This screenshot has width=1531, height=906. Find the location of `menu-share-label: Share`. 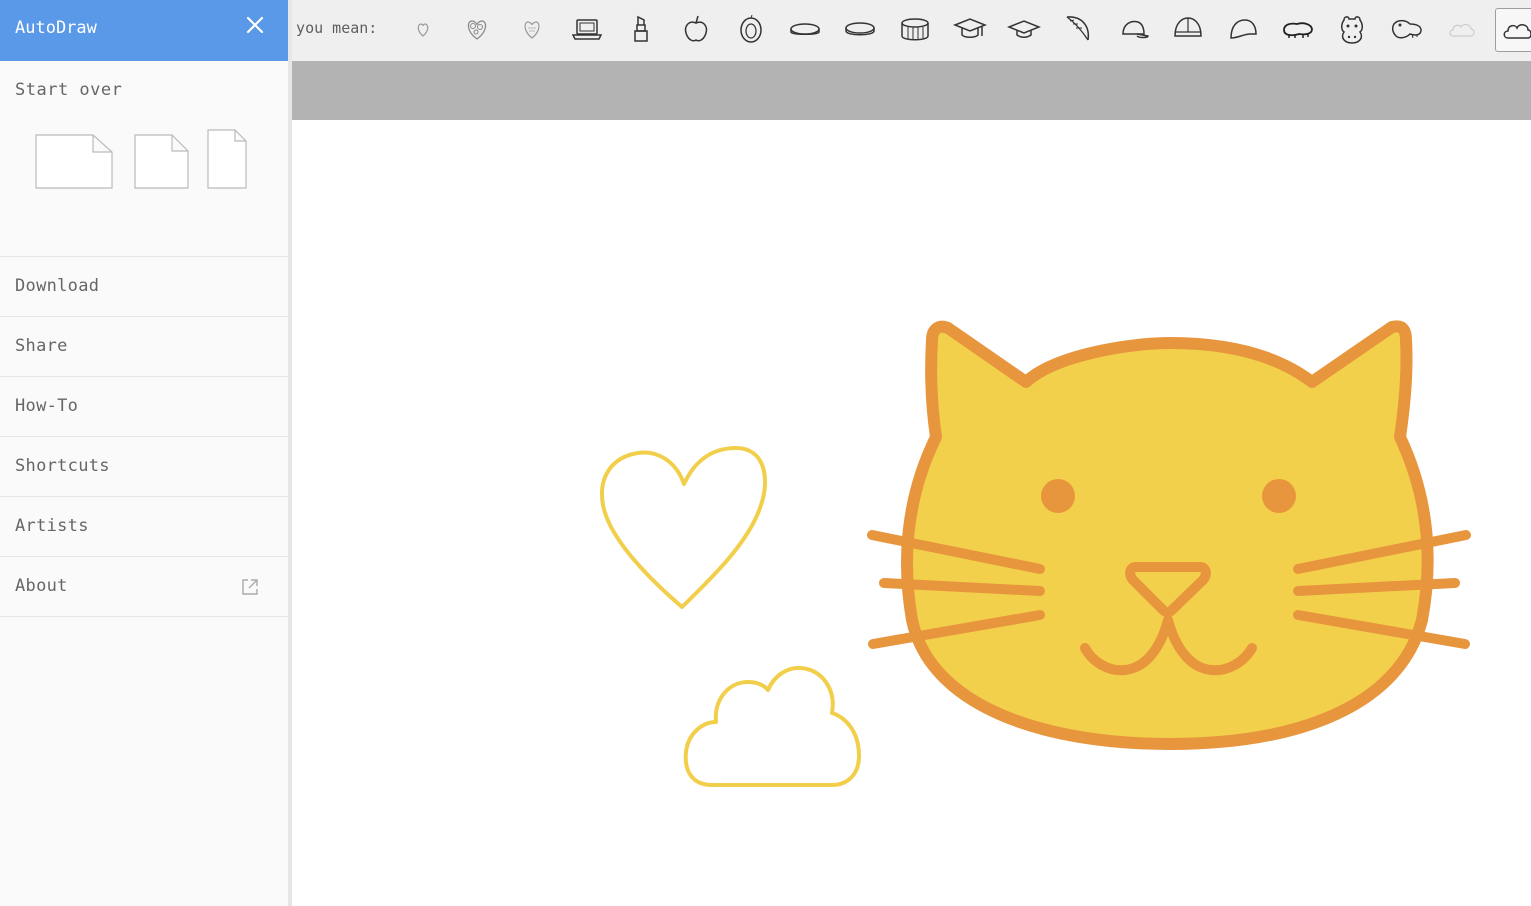

menu-share-label: Share is located at coordinates (41, 346).